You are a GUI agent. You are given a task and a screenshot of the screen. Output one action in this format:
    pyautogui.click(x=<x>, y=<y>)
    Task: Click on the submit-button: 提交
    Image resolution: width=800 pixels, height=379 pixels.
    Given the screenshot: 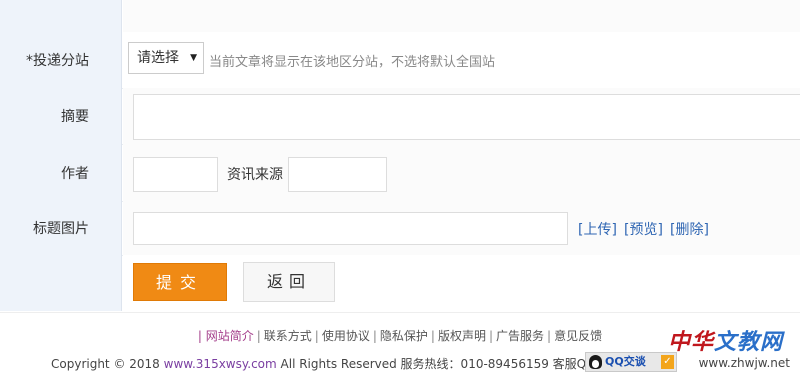 What is the action you would take?
    pyautogui.click(x=180, y=282)
    